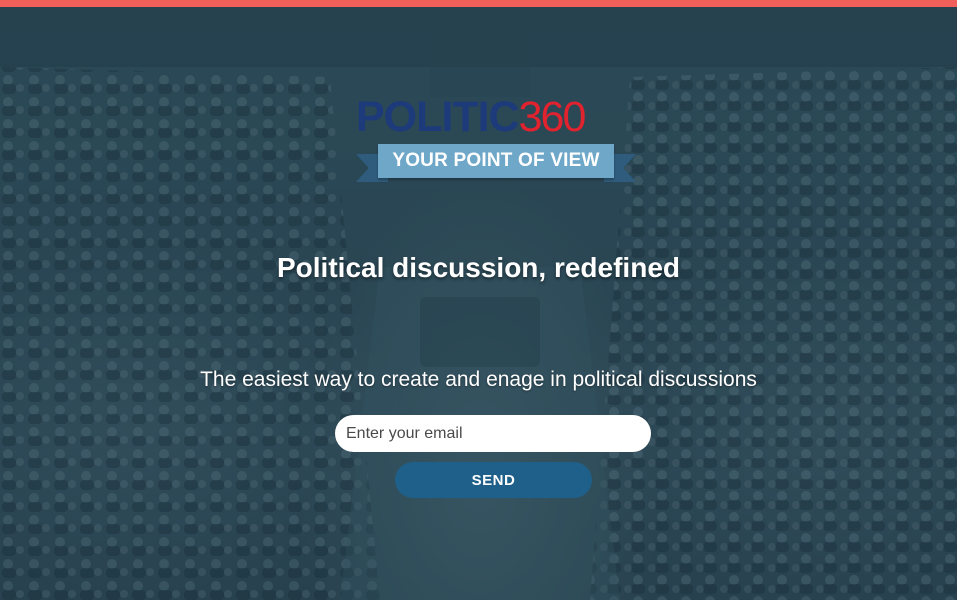  I want to click on logo-word: POLITIC, so click(438, 117).